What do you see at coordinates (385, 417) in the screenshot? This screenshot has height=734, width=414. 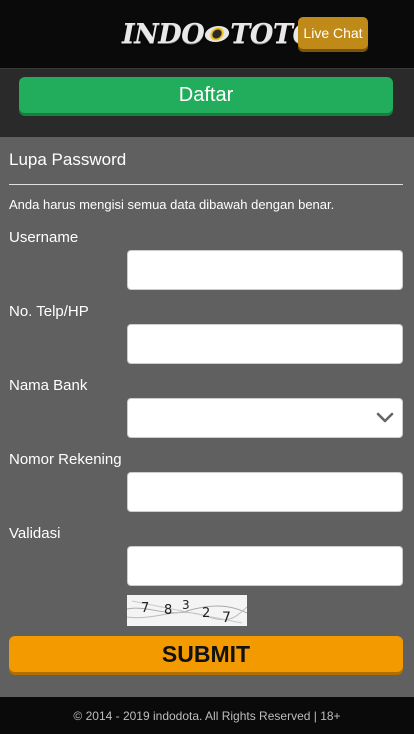 I see `chevron-down-icon` at bounding box center [385, 417].